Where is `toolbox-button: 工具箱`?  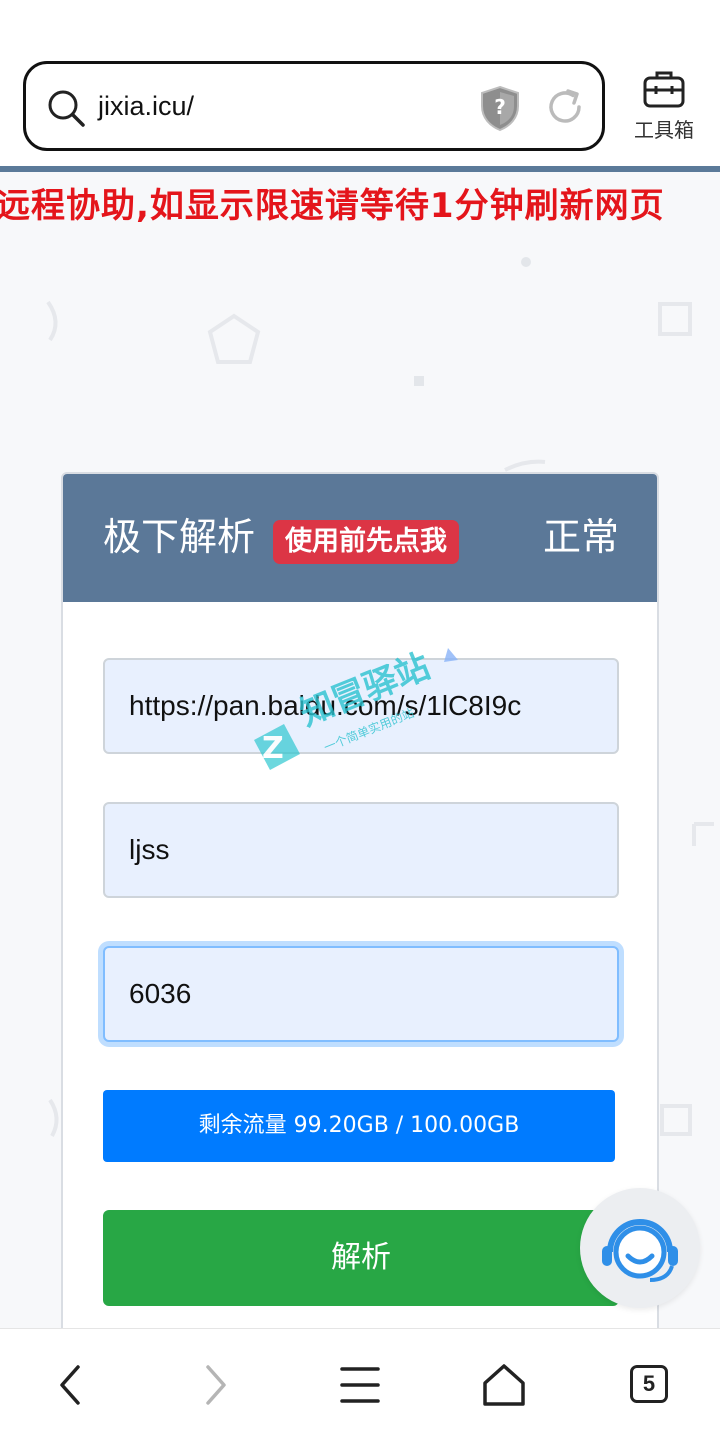
toolbox-button: 工具箱 is located at coordinates (664, 109).